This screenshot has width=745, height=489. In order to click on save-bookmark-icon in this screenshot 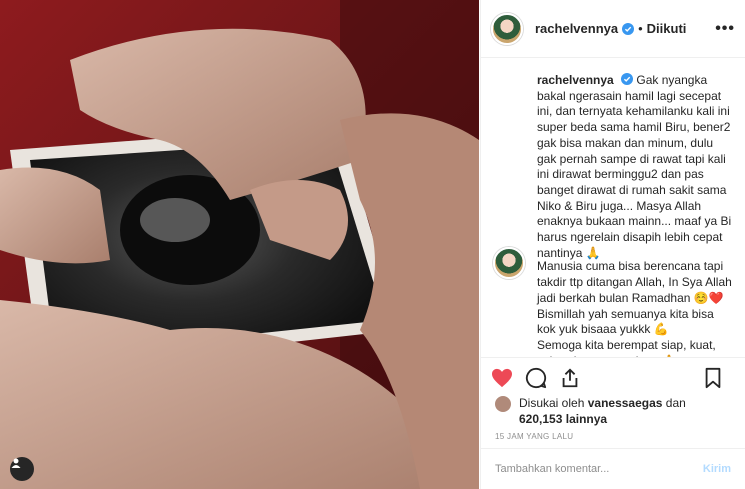, I will do `click(713, 378)`.